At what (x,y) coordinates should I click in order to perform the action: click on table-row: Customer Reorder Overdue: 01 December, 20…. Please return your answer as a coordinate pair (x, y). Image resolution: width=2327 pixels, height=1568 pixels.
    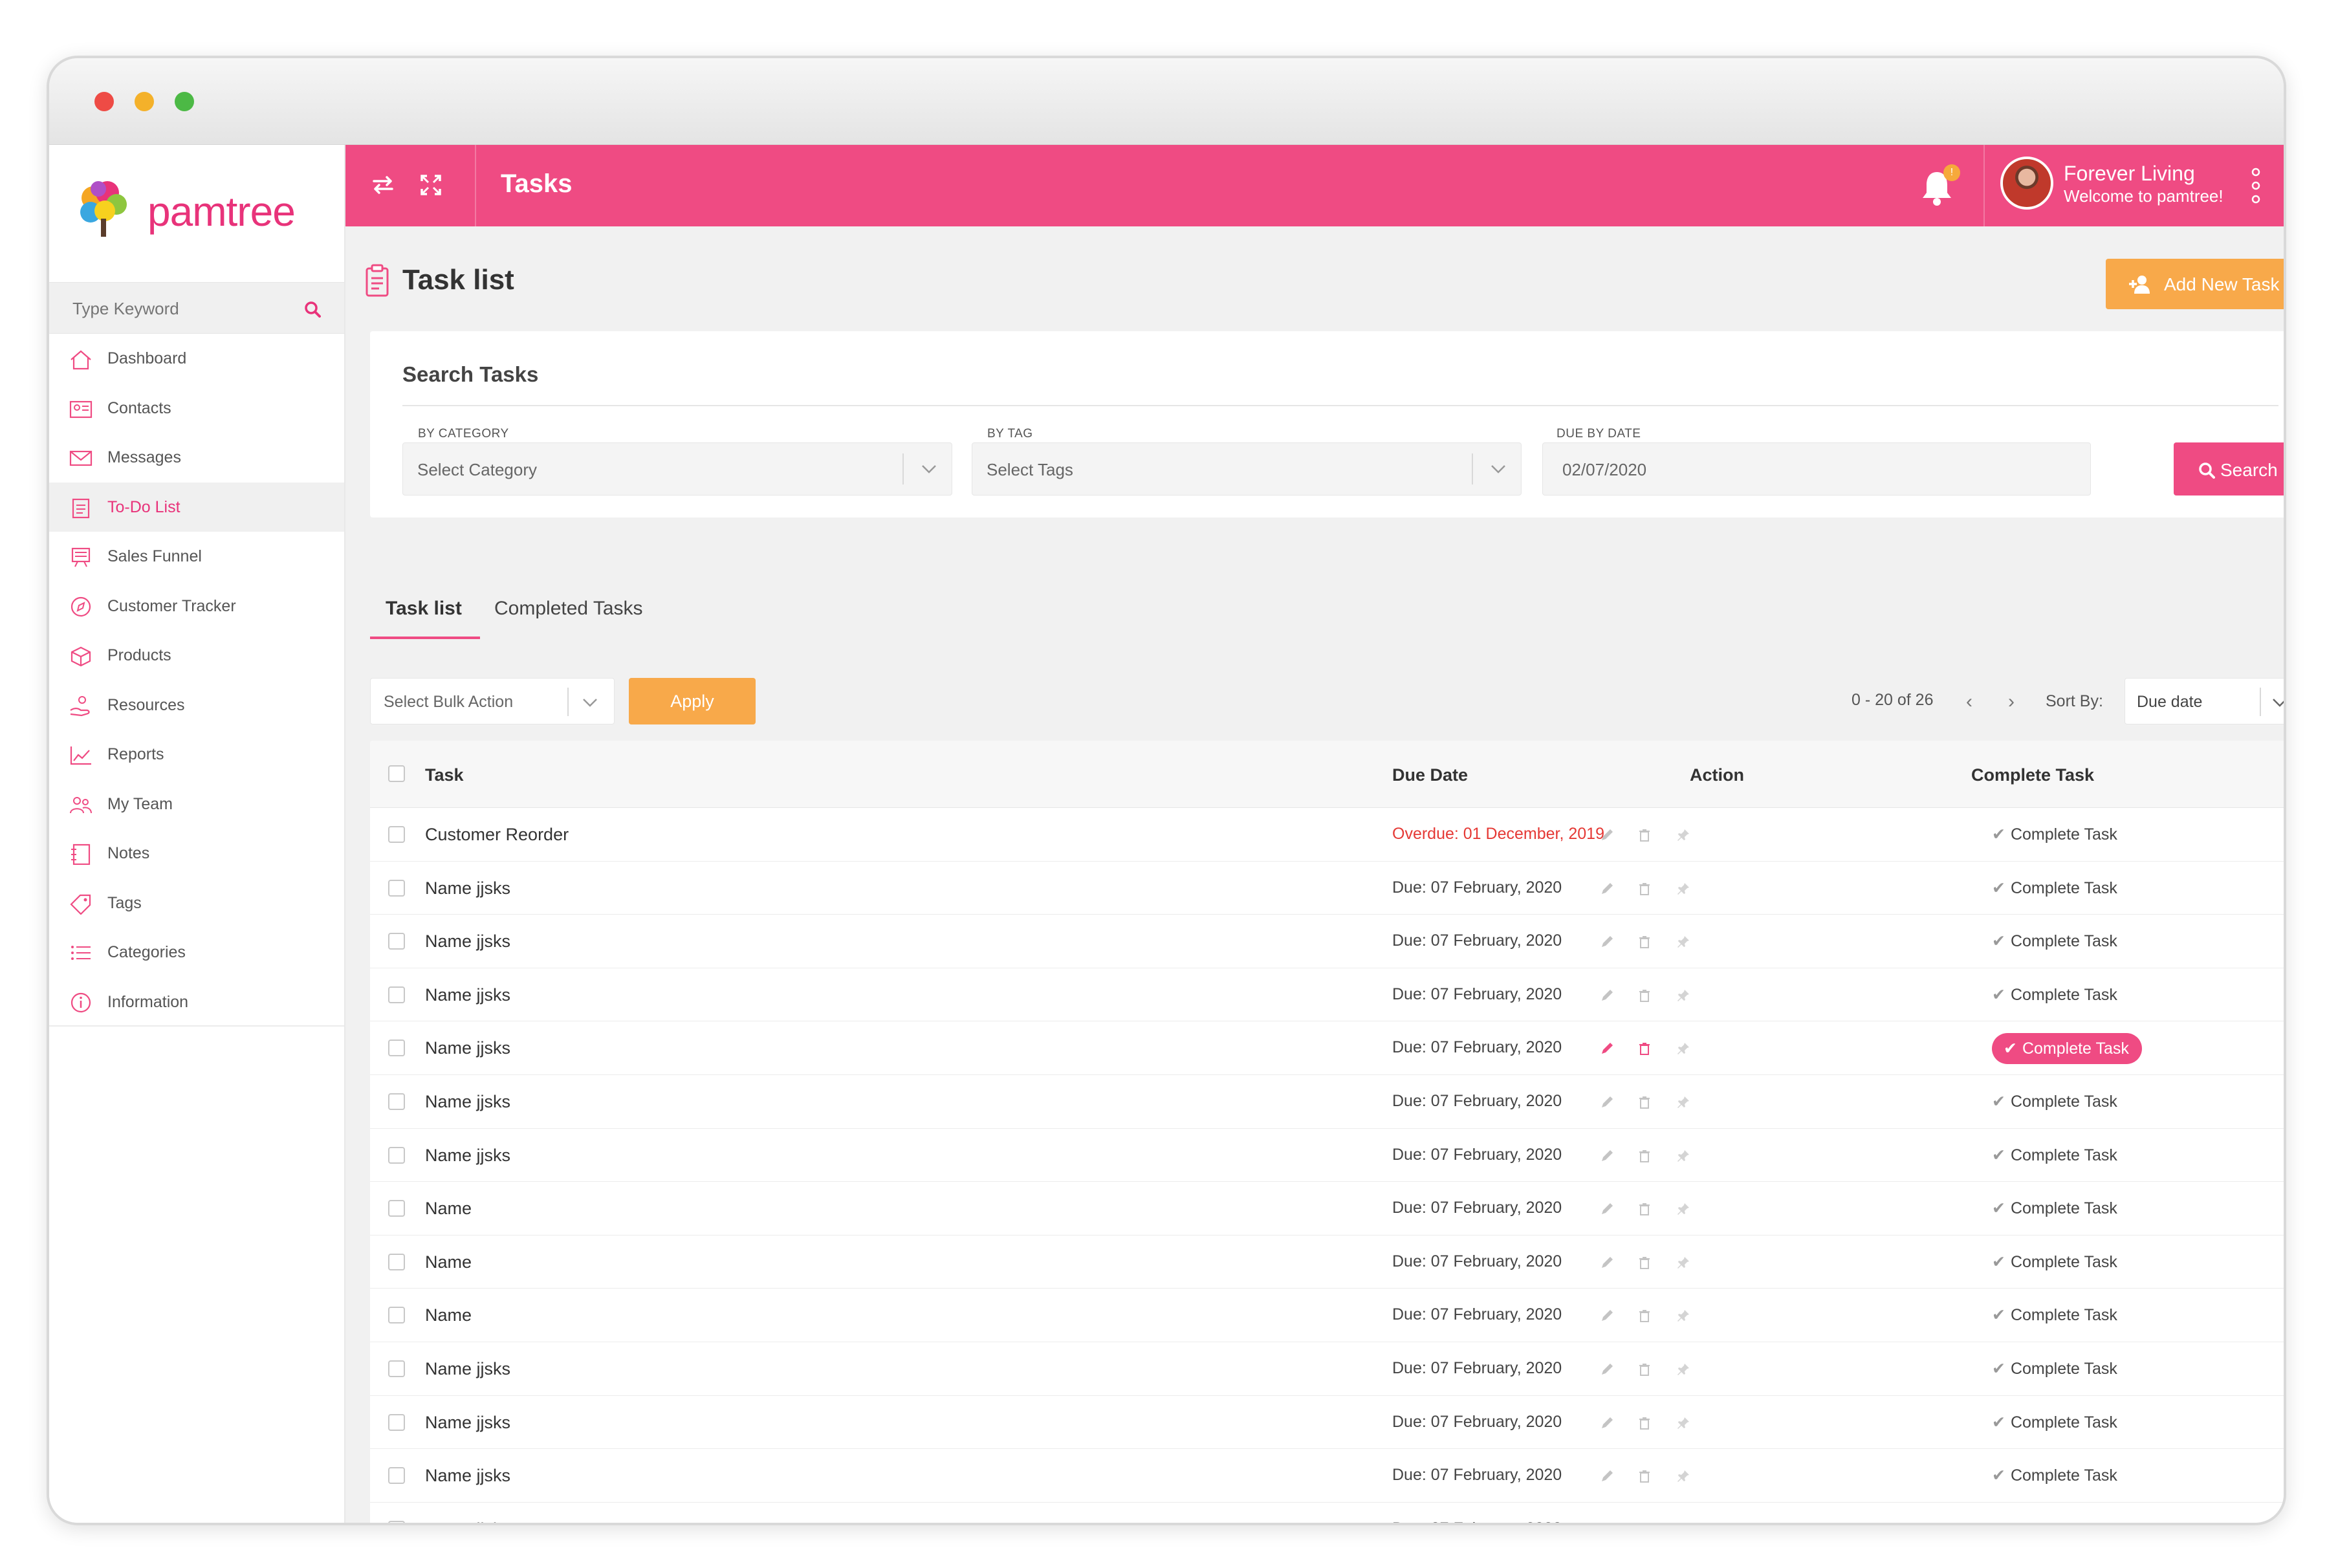
    Looking at the image, I should click on (1327, 835).